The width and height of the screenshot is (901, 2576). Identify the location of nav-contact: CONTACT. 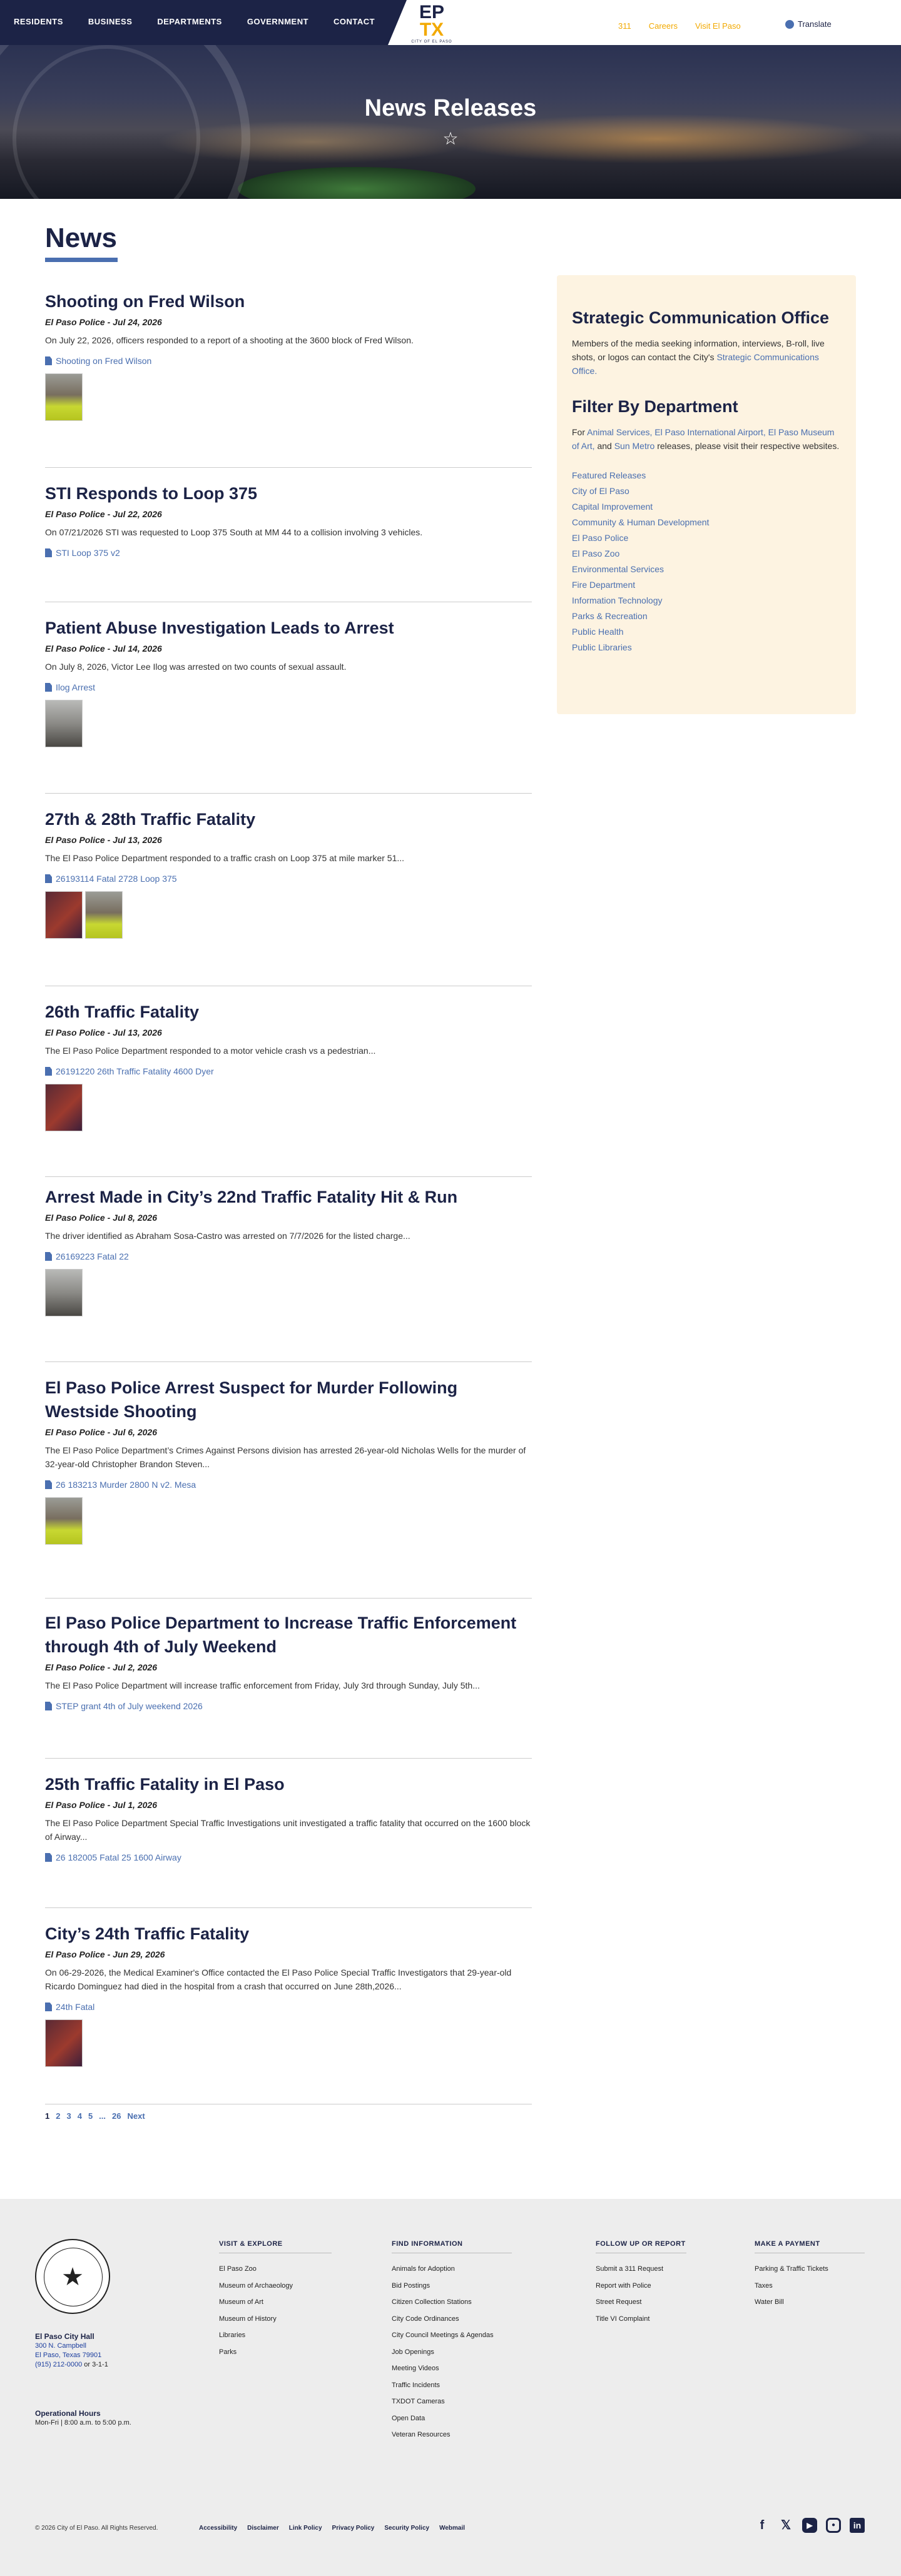
(354, 21).